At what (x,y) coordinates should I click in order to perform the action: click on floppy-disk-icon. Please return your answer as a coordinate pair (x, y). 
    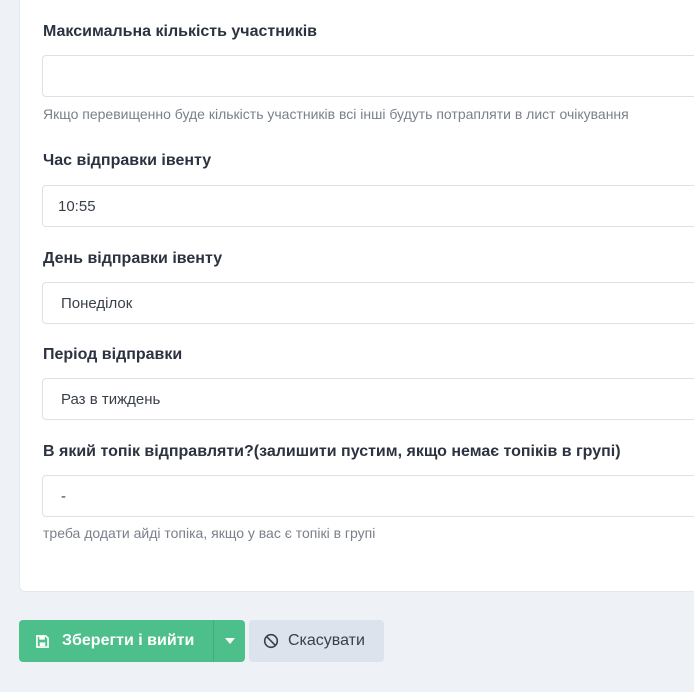
    Looking at the image, I should click on (42, 641).